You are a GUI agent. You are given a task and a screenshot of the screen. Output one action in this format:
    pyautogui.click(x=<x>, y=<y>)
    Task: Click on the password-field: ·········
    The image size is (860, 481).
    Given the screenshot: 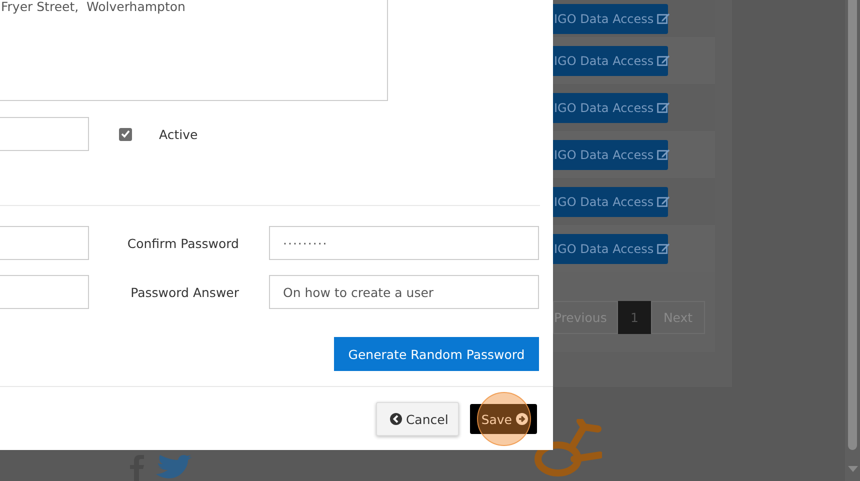 What is the action you would take?
    pyautogui.click(x=404, y=243)
    